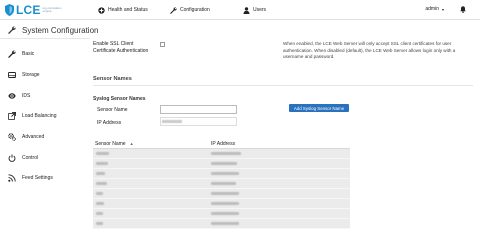  Describe the element at coordinates (37, 178) in the screenshot. I see `sidebar-item-label: Feed Settings` at that location.